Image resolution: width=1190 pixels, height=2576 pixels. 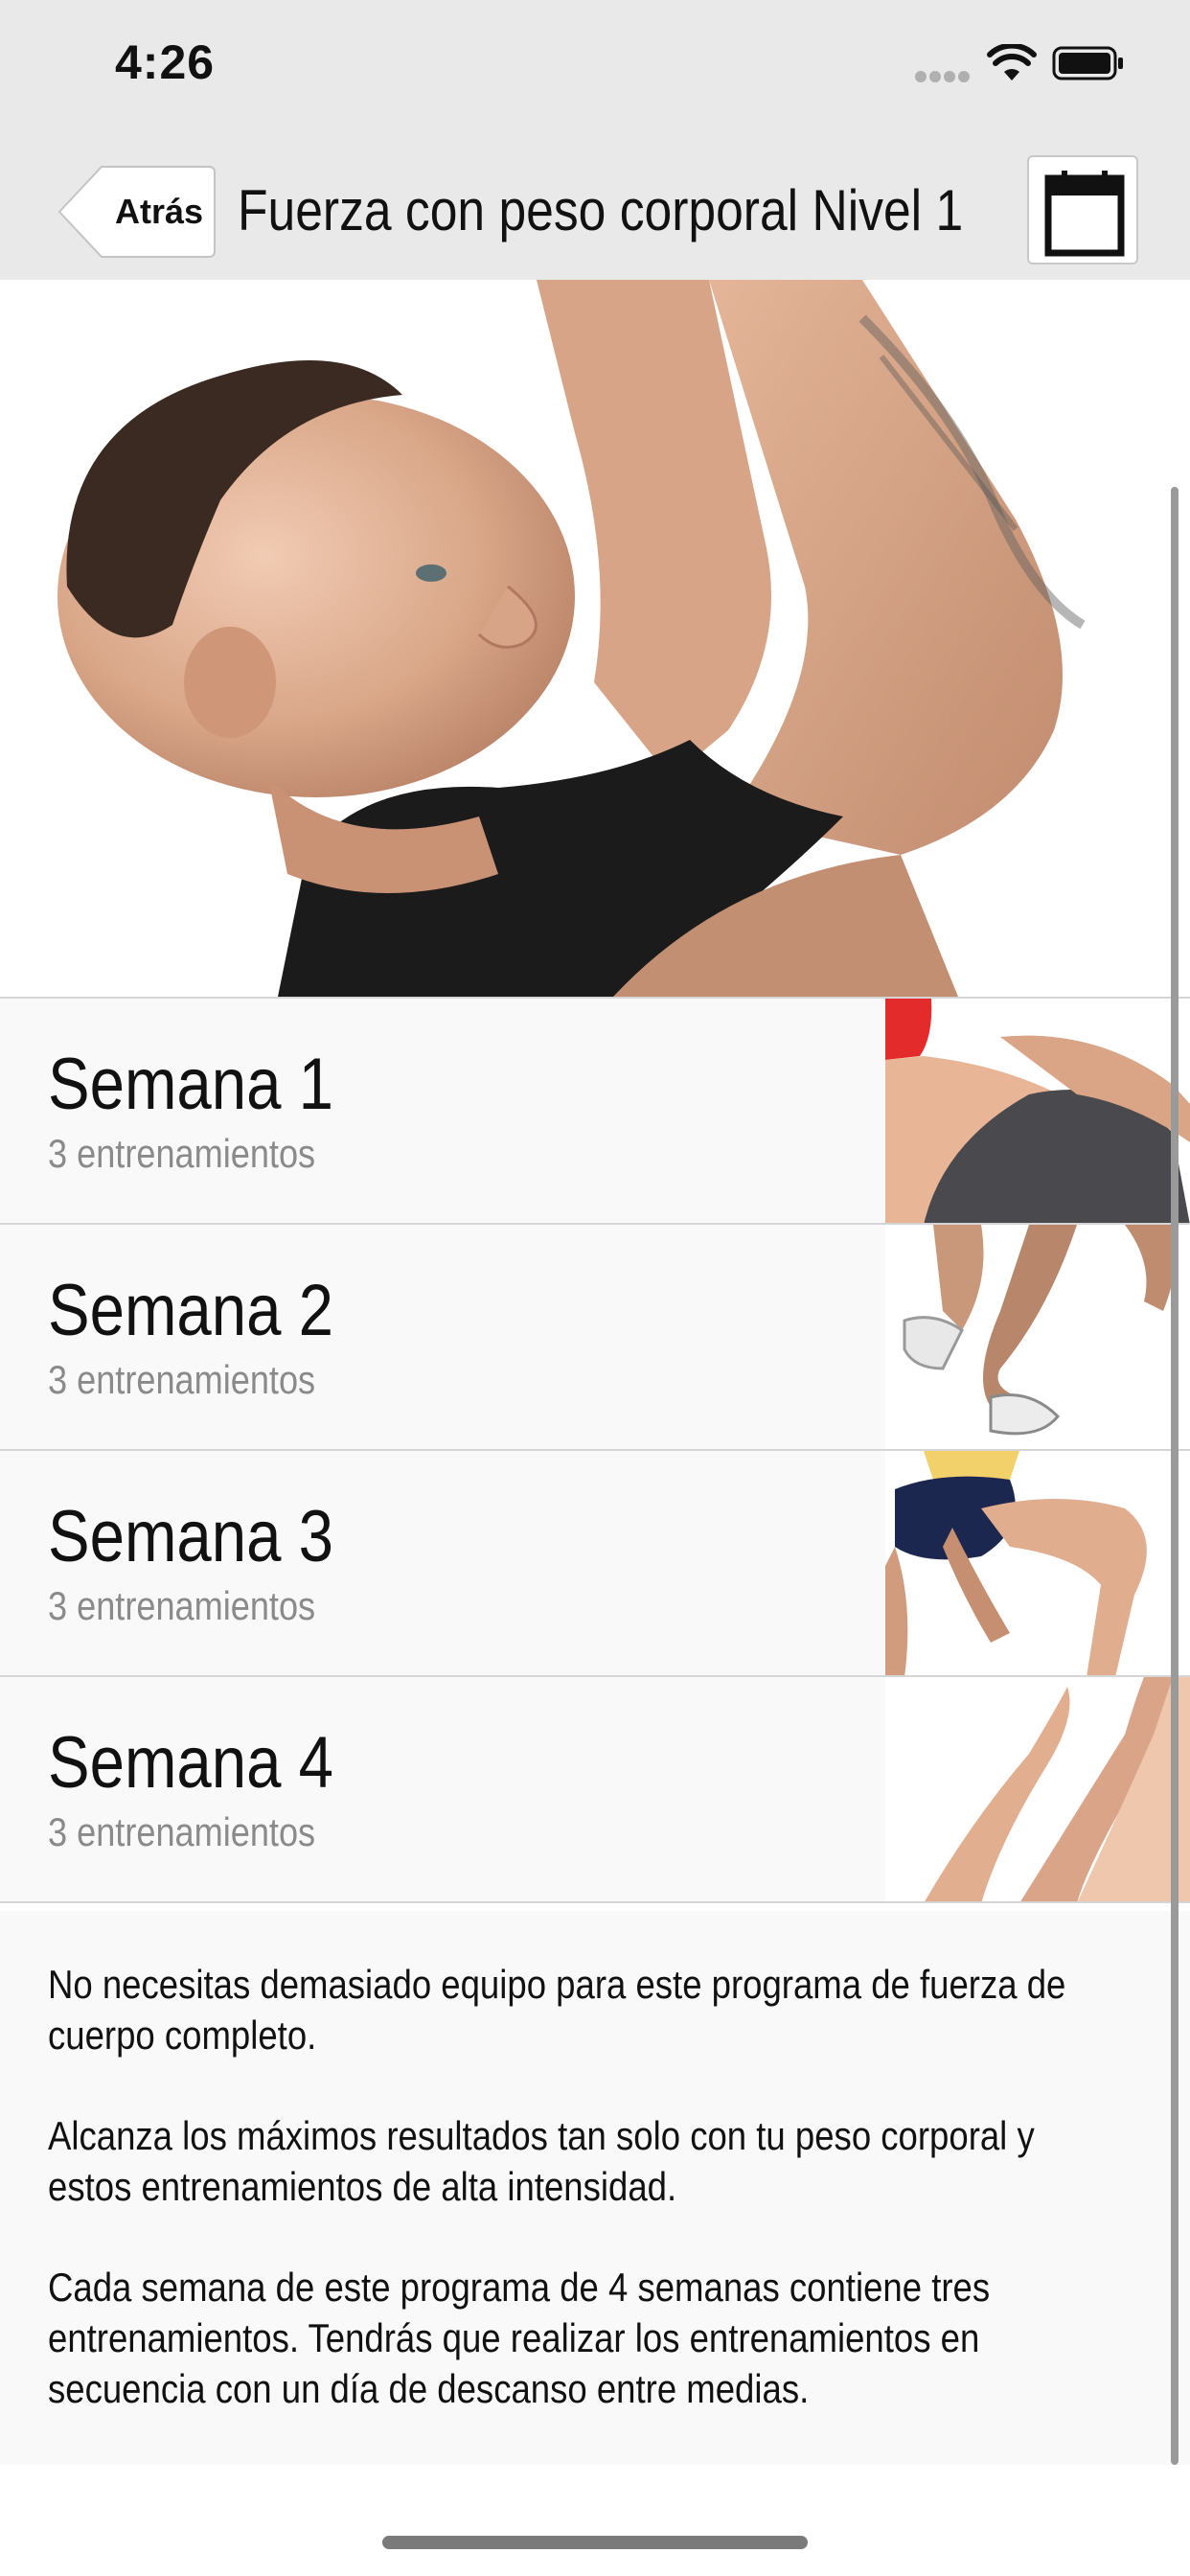 What do you see at coordinates (1175, 1476) in the screenshot?
I see `scroll-indicator` at bounding box center [1175, 1476].